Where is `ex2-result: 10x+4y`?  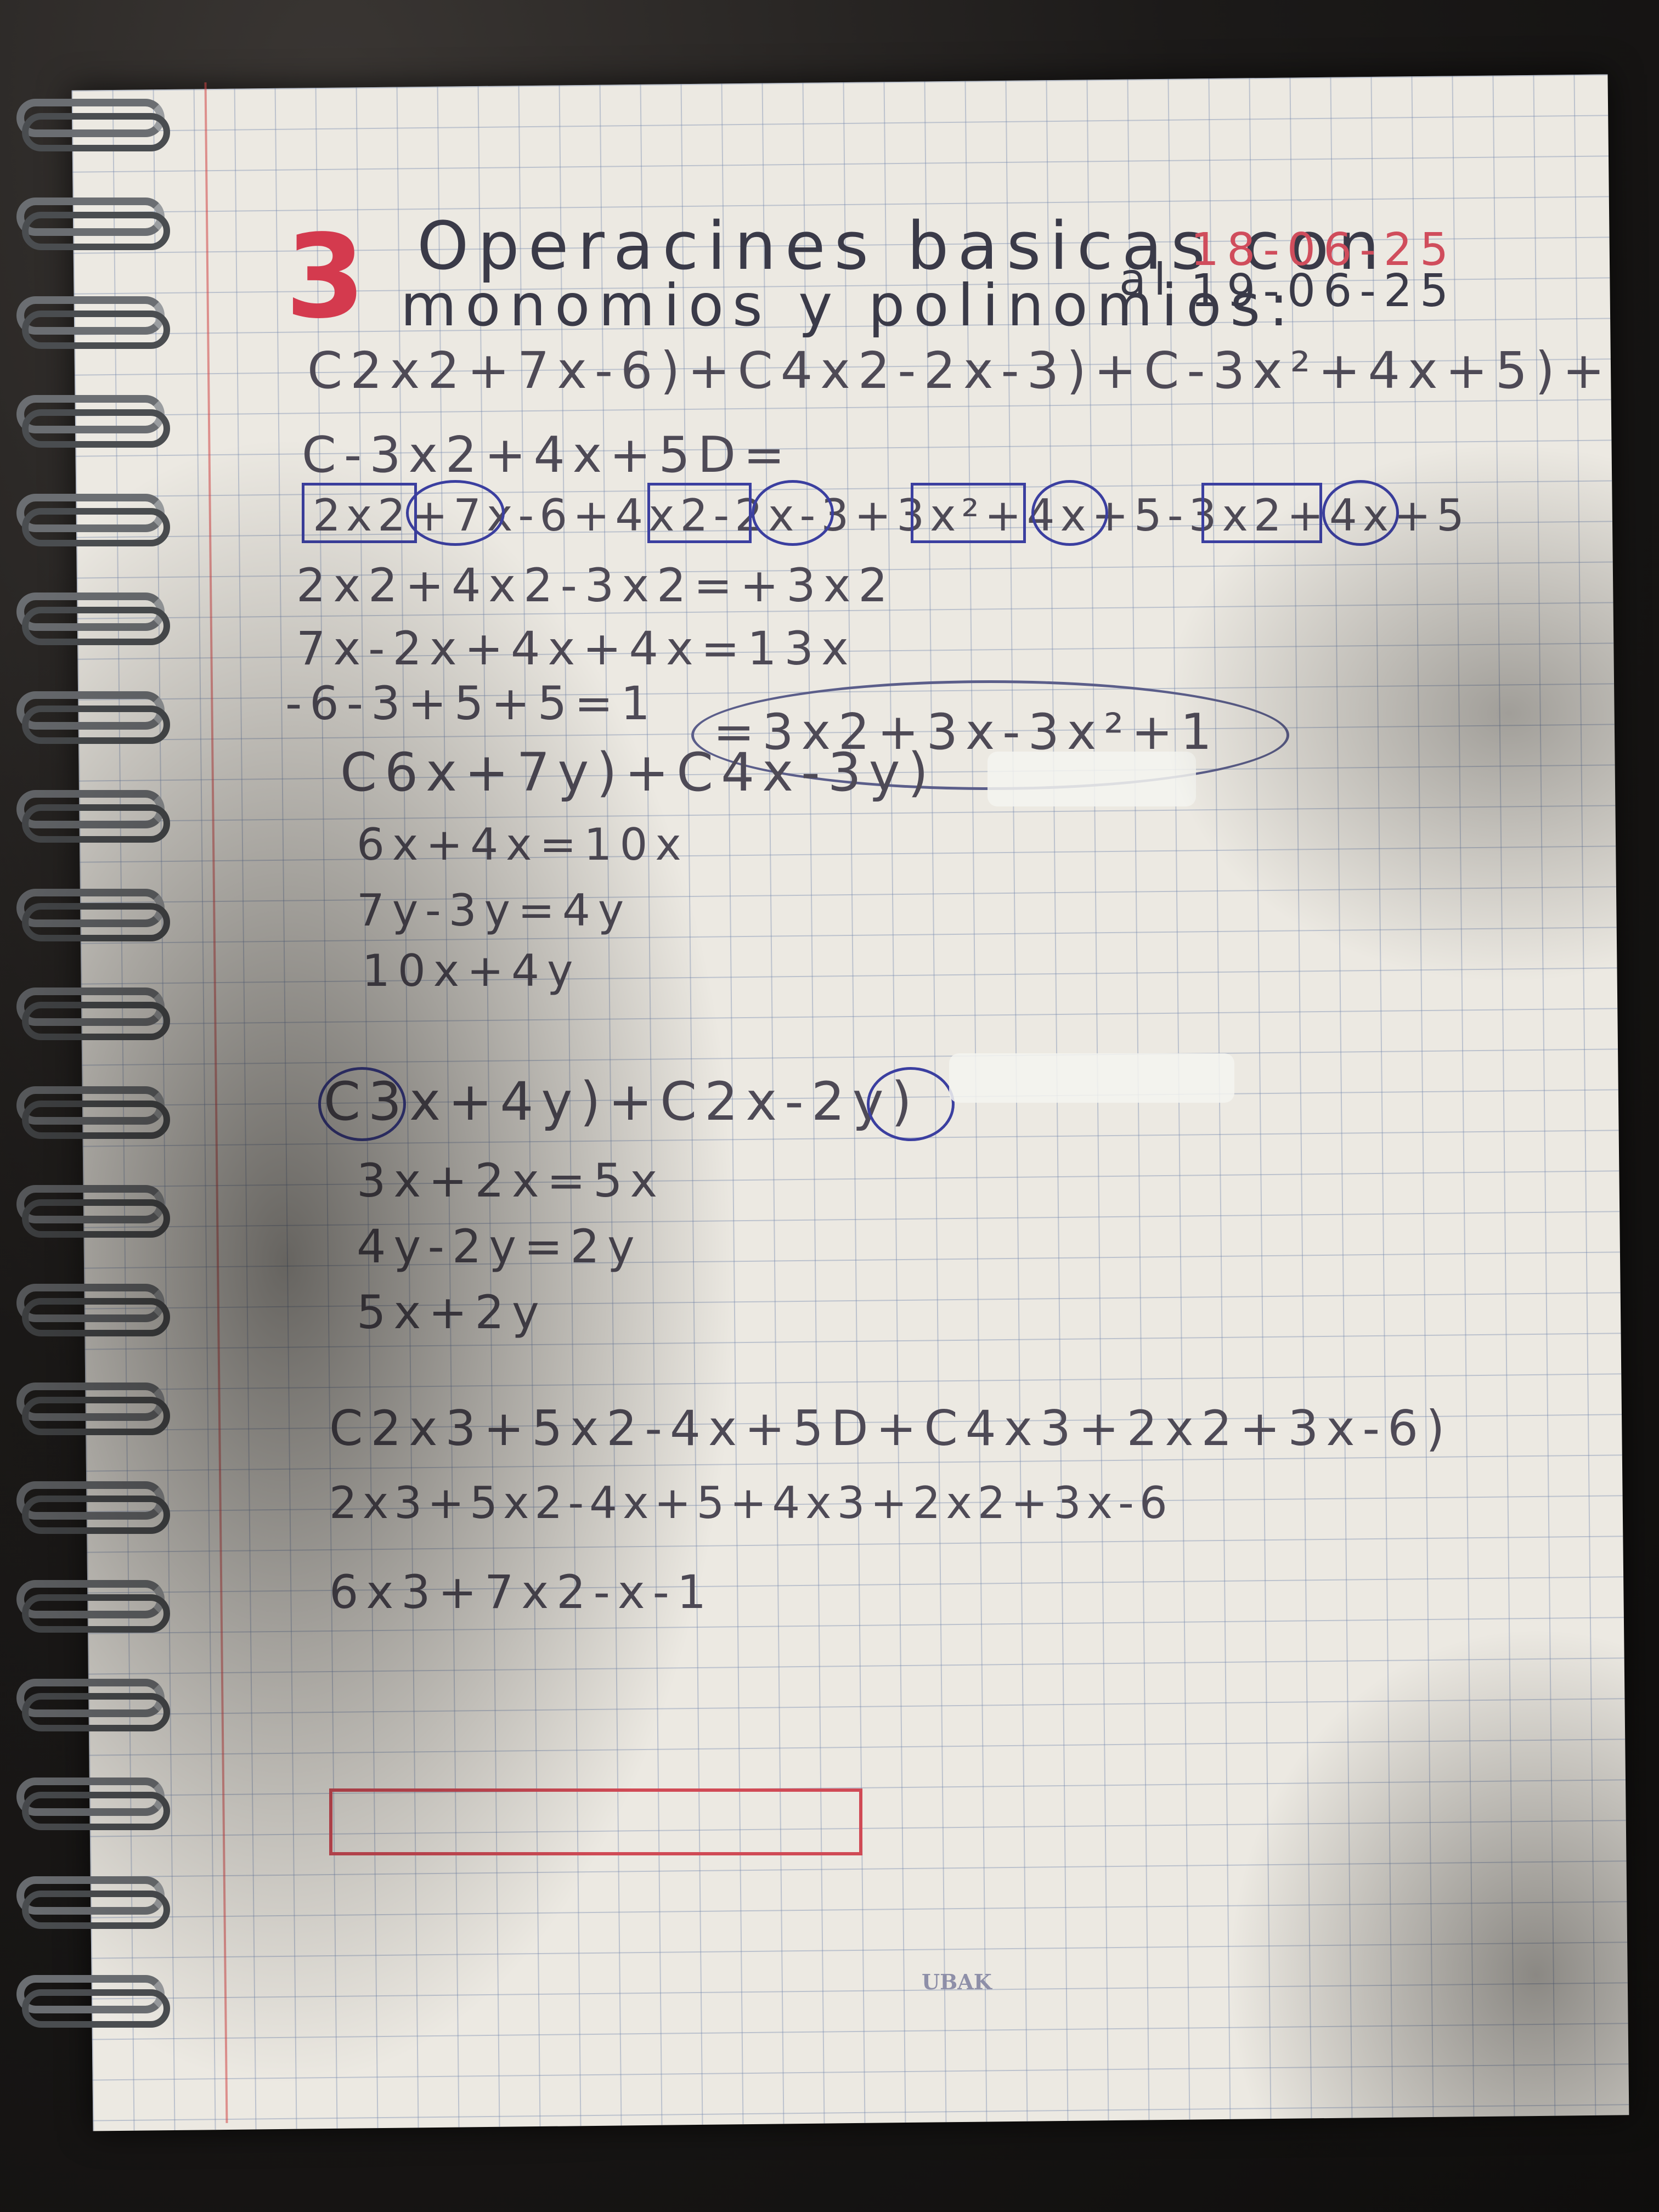
ex2-result: 10x+4y is located at coordinates (472, 971).